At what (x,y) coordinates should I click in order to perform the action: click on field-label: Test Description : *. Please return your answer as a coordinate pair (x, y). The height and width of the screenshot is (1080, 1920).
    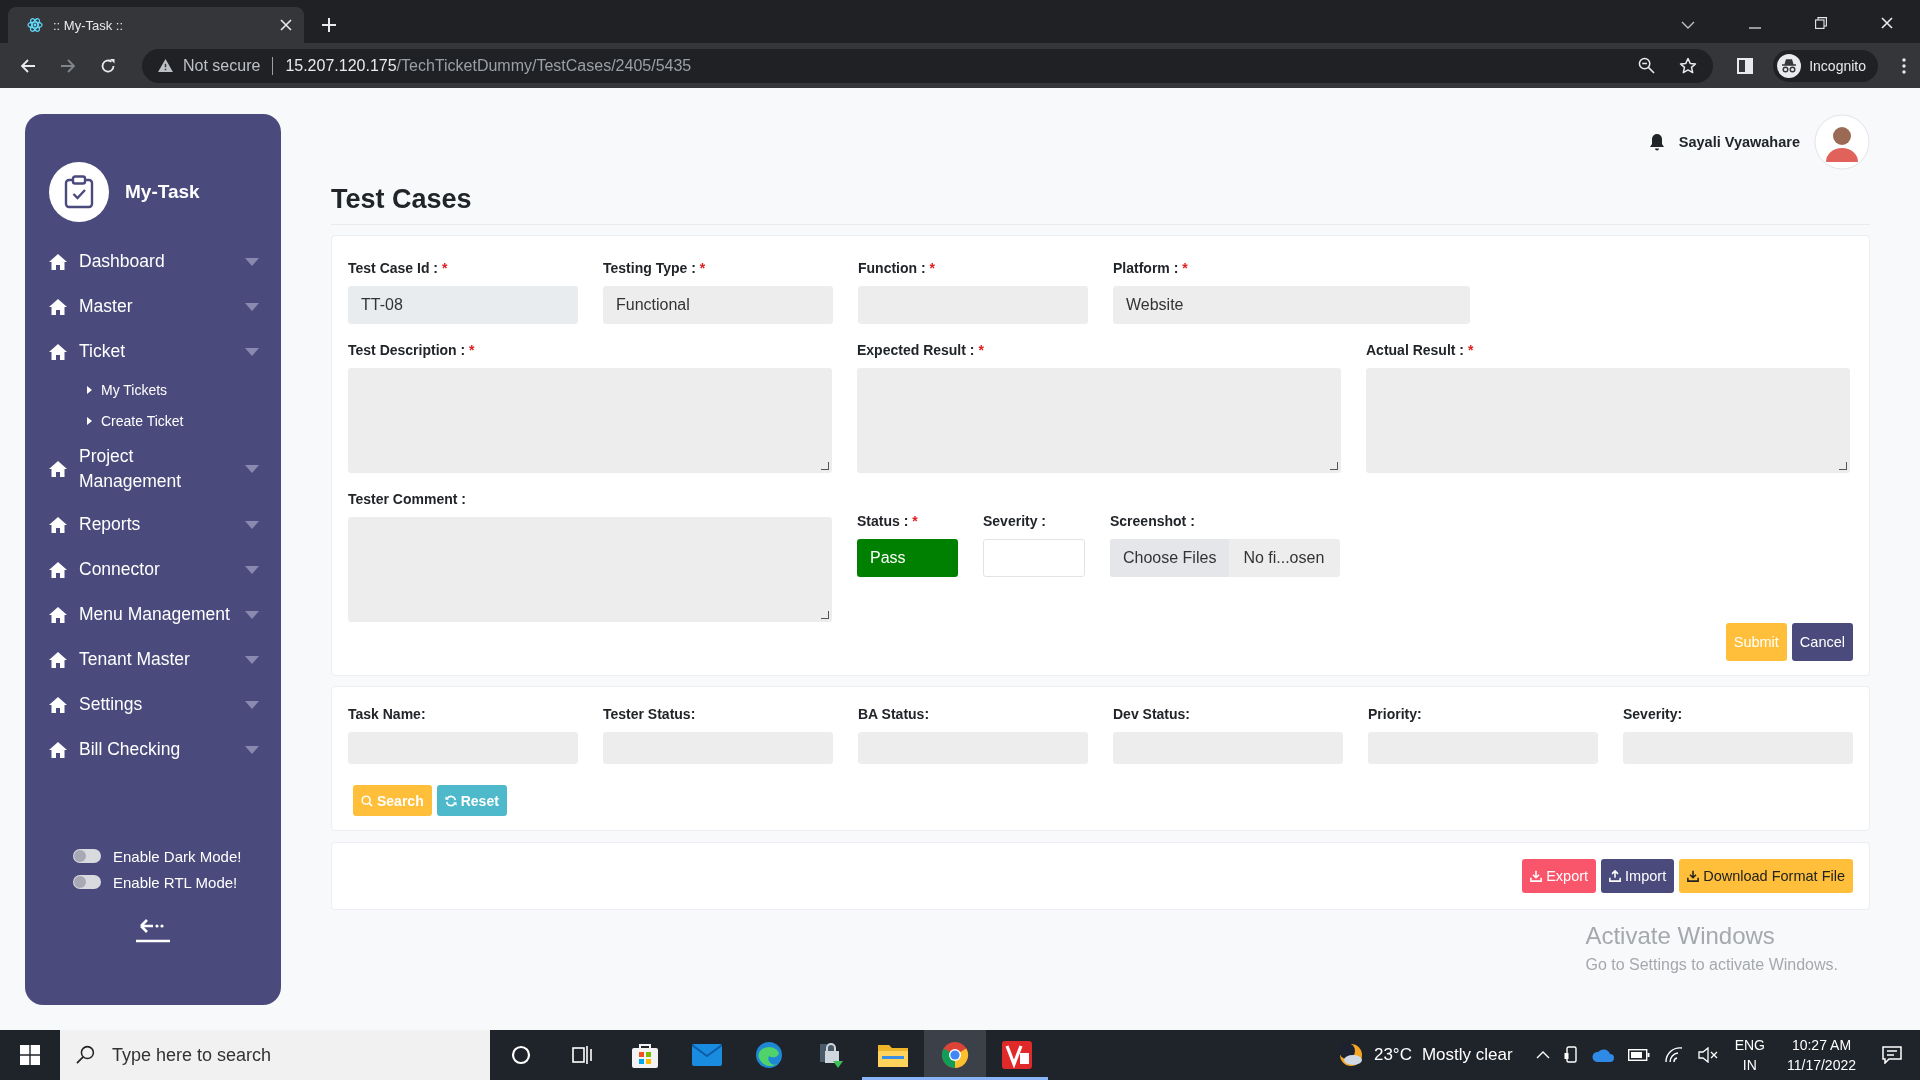
    Looking at the image, I should click on (412, 351).